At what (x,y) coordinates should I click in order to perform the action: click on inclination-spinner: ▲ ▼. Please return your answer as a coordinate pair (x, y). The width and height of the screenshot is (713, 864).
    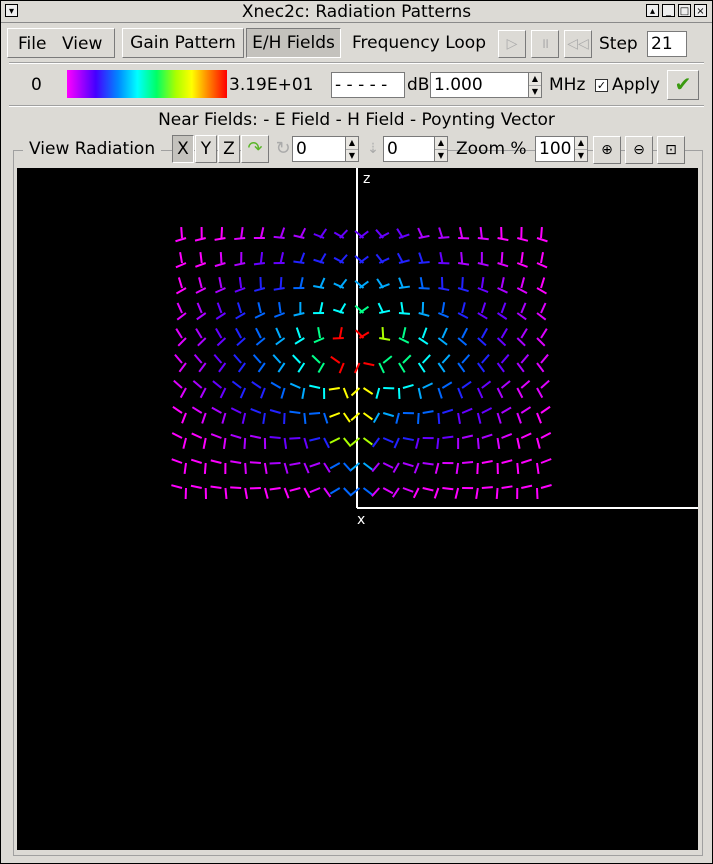
    Looking at the image, I should click on (441, 149).